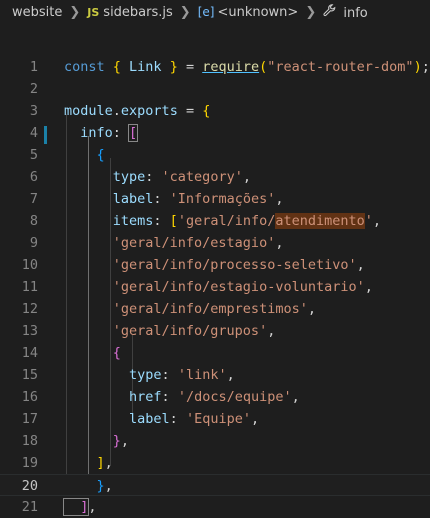  What do you see at coordinates (75, 12) in the screenshot?
I see `chevron-right-icon: ❯` at bounding box center [75, 12].